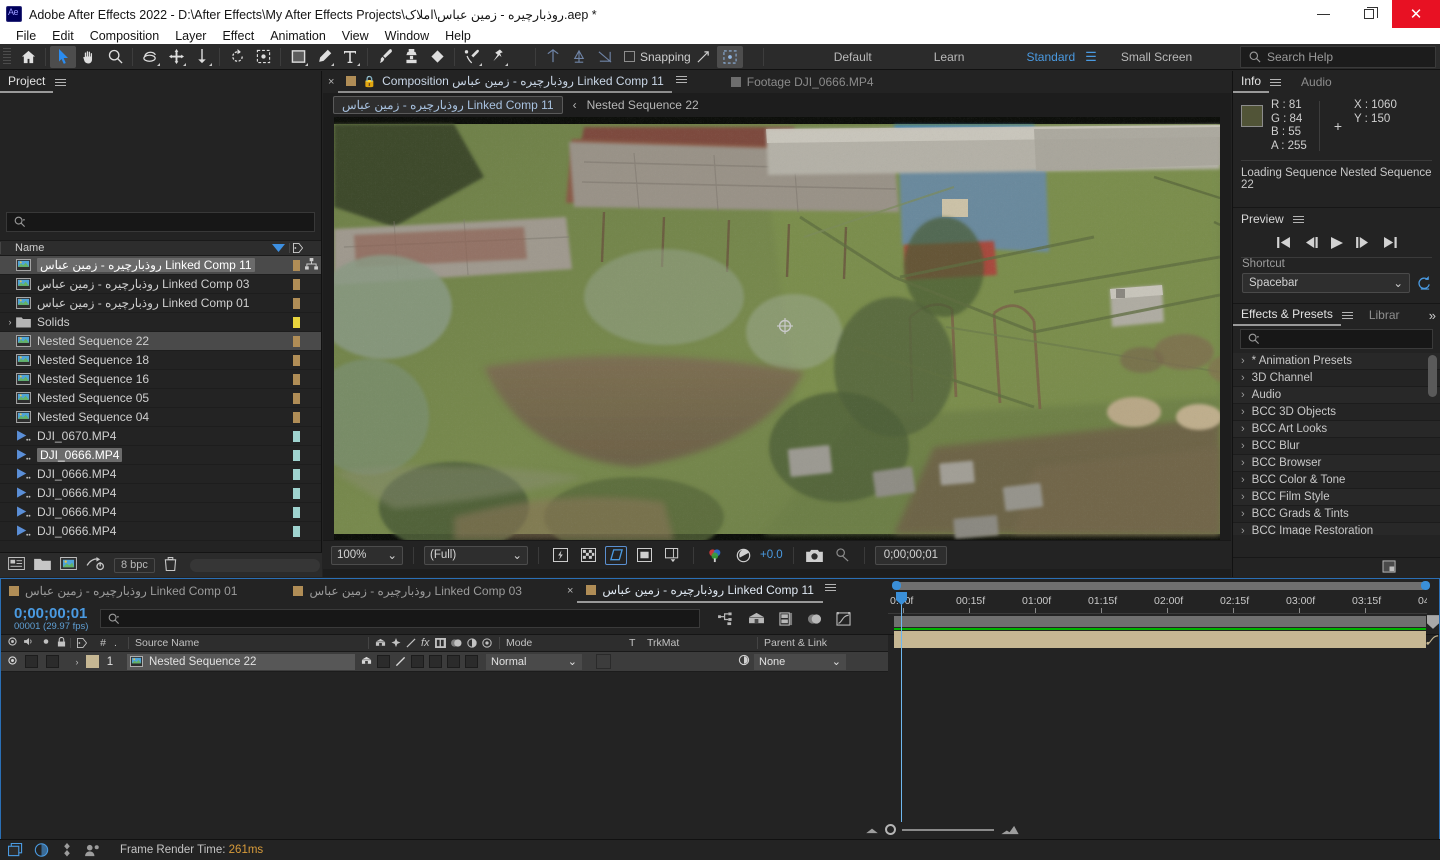 The image size is (1440, 860). What do you see at coordinates (1276, 82) in the screenshot?
I see `info-panel-menu-icon` at bounding box center [1276, 82].